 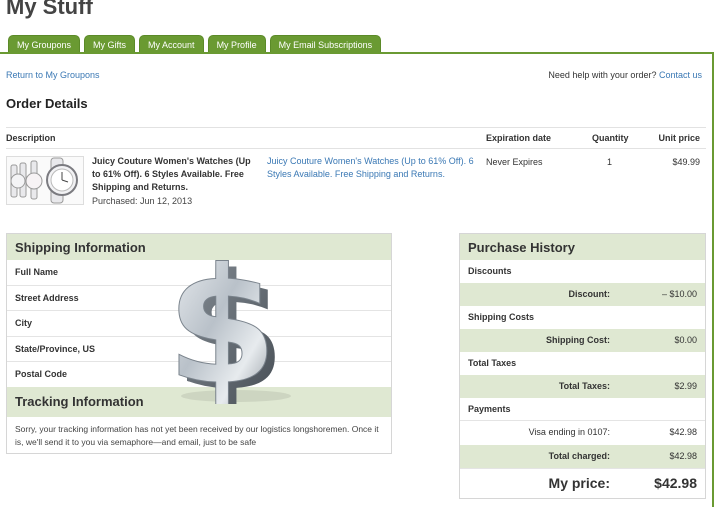 I want to click on total-taxes-header: Total Taxes, so click(x=492, y=363).